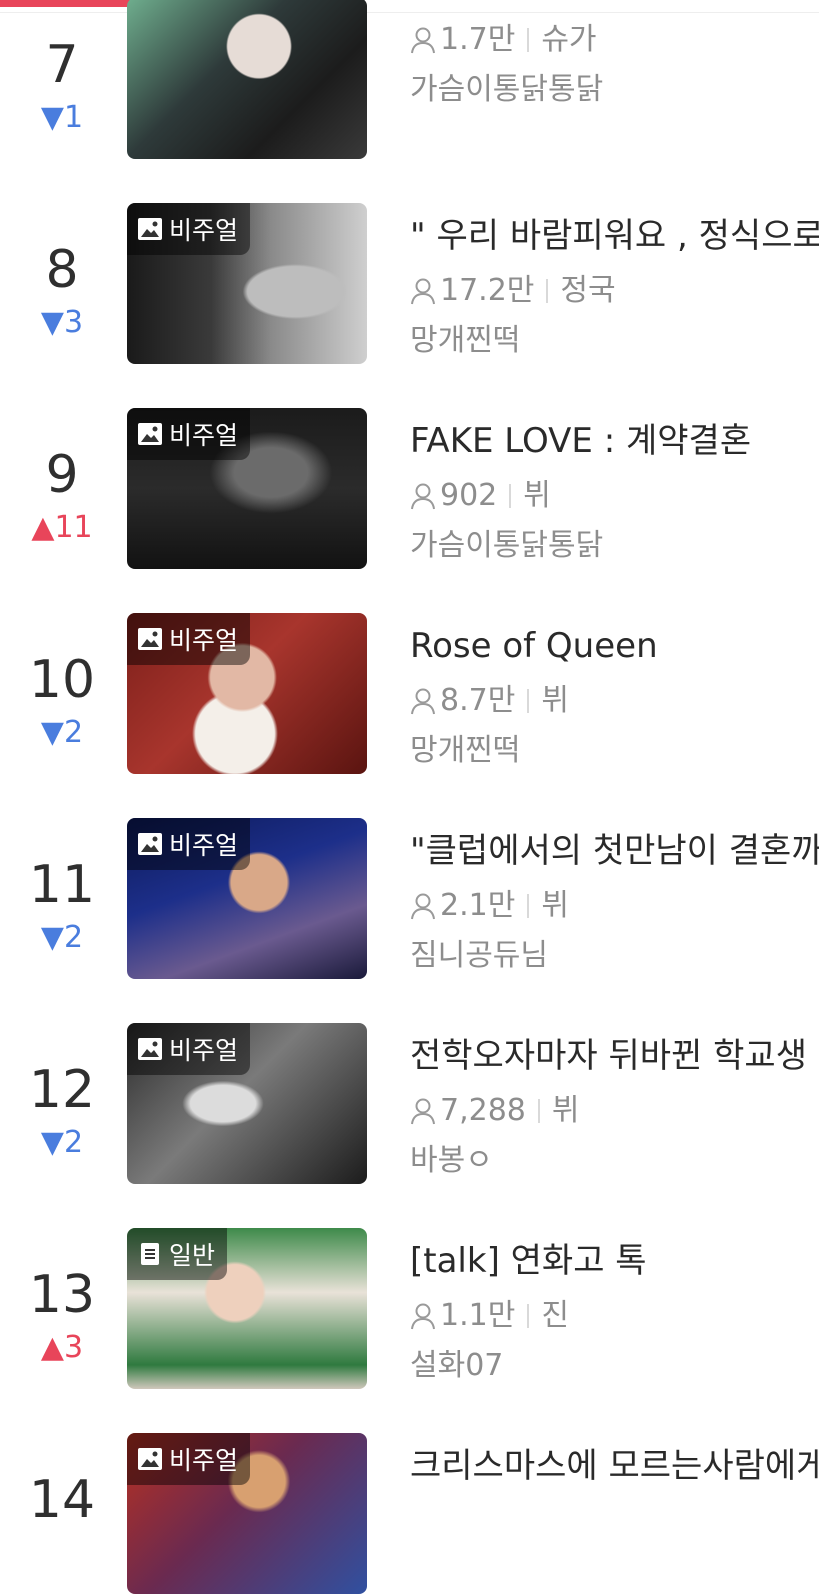  I want to click on rank-number: 14, so click(62, 1500).